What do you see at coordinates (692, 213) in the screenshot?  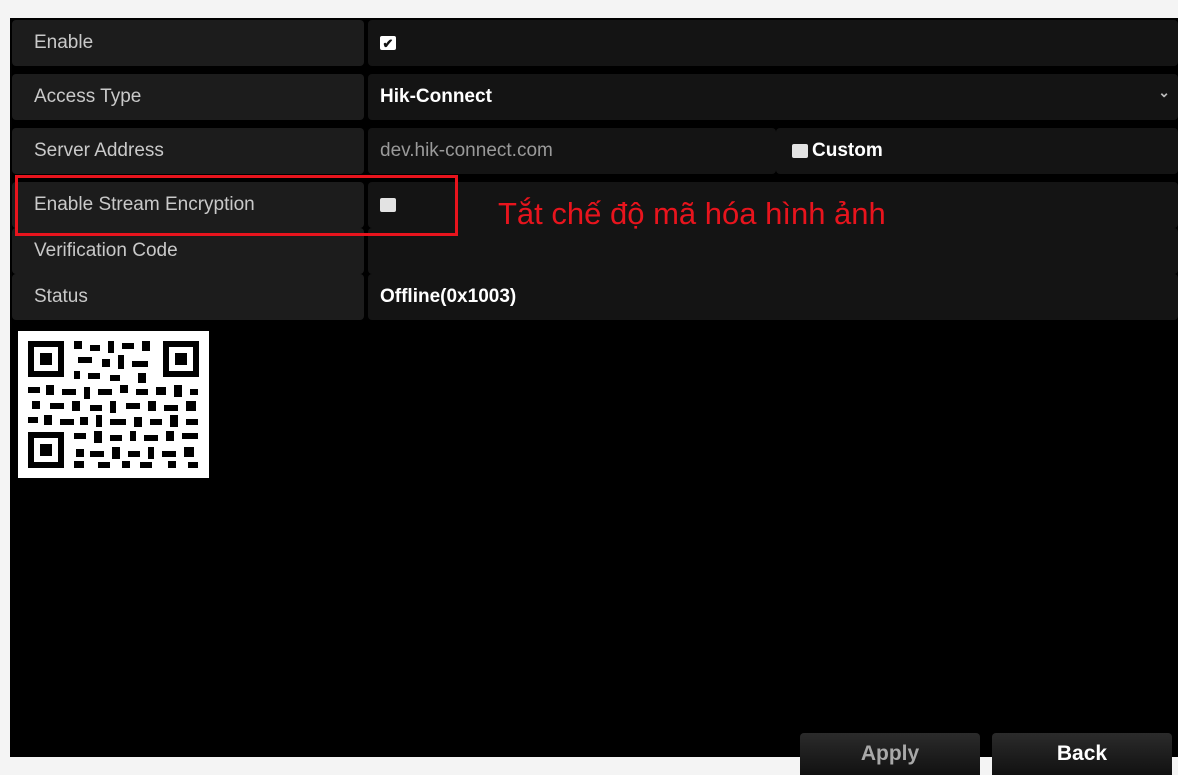 I see `annotation-text: Tắt chế độ mã hóa hình ảnh` at bounding box center [692, 213].